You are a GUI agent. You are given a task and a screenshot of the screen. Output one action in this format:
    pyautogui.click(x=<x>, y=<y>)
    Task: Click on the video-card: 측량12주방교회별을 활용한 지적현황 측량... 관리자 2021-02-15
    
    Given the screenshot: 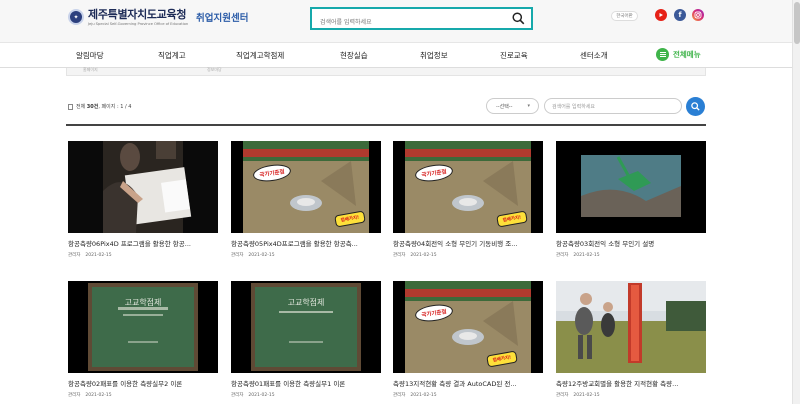 What is the action you would take?
    pyautogui.click(x=631, y=339)
    